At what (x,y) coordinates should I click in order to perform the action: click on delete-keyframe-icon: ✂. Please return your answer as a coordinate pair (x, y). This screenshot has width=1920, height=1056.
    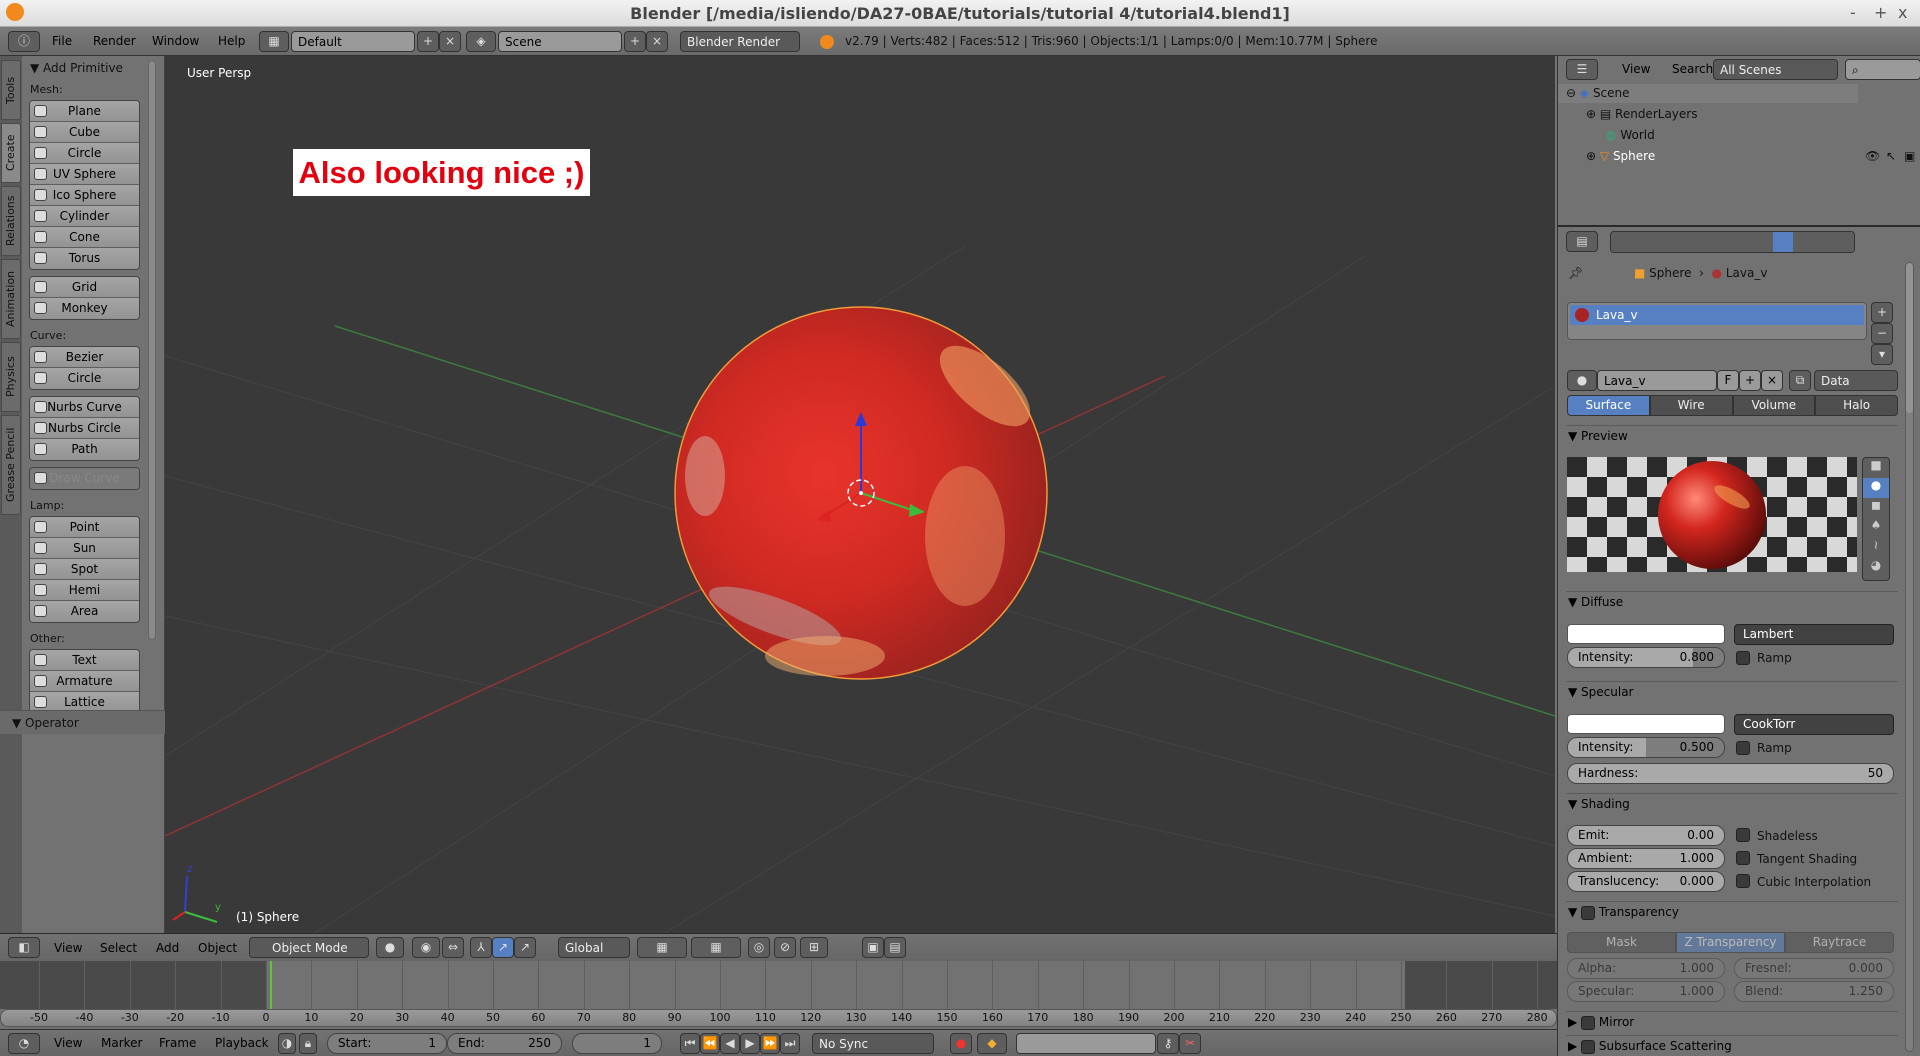
    Looking at the image, I should click on (1190, 1043).